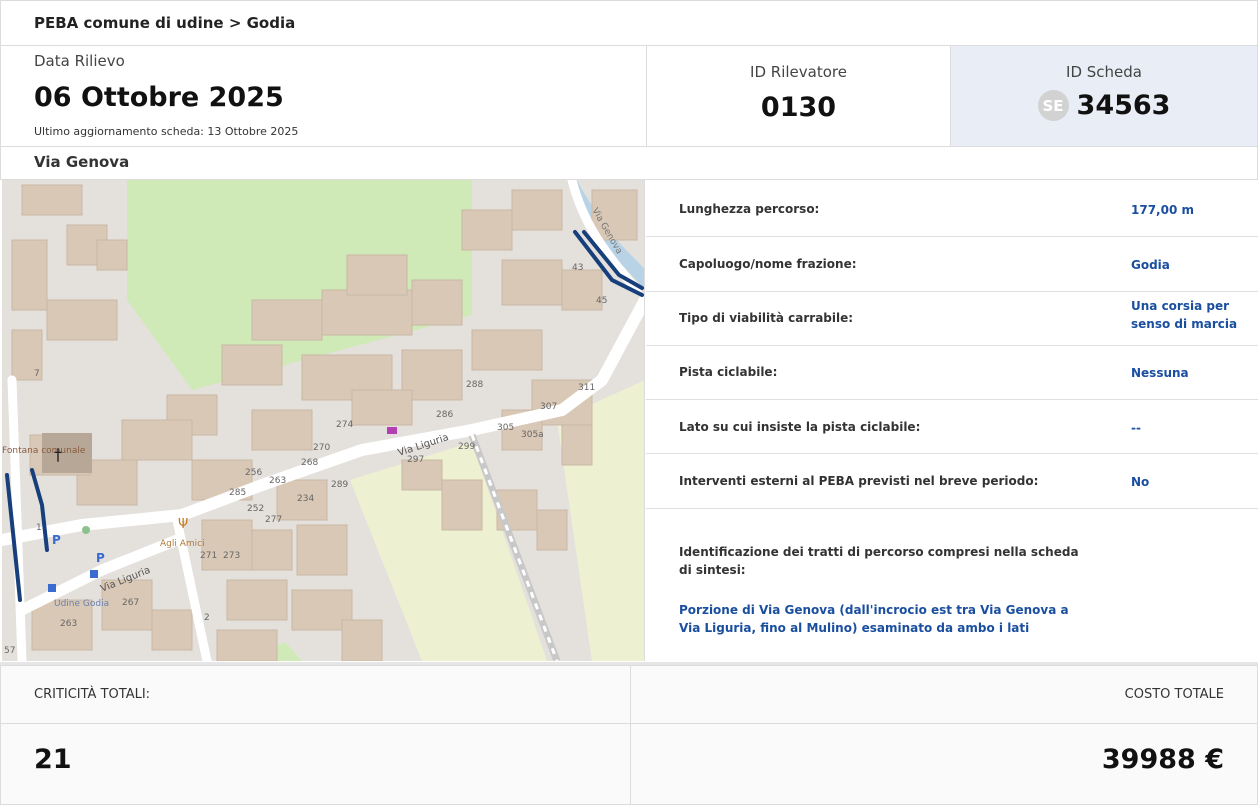 The image size is (1258, 805). What do you see at coordinates (82, 162) in the screenshot?
I see `street-name: Via Genova` at bounding box center [82, 162].